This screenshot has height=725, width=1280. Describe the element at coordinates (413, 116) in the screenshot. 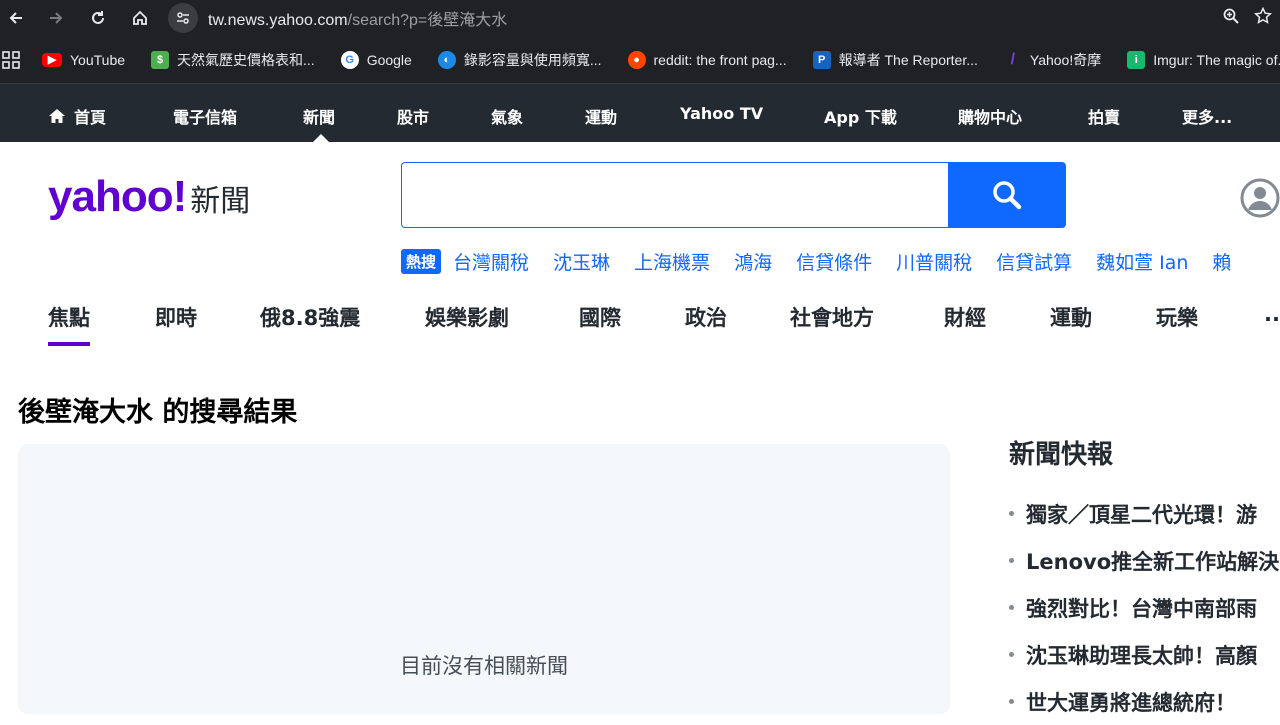

I see `nav-stock: 股市` at that location.